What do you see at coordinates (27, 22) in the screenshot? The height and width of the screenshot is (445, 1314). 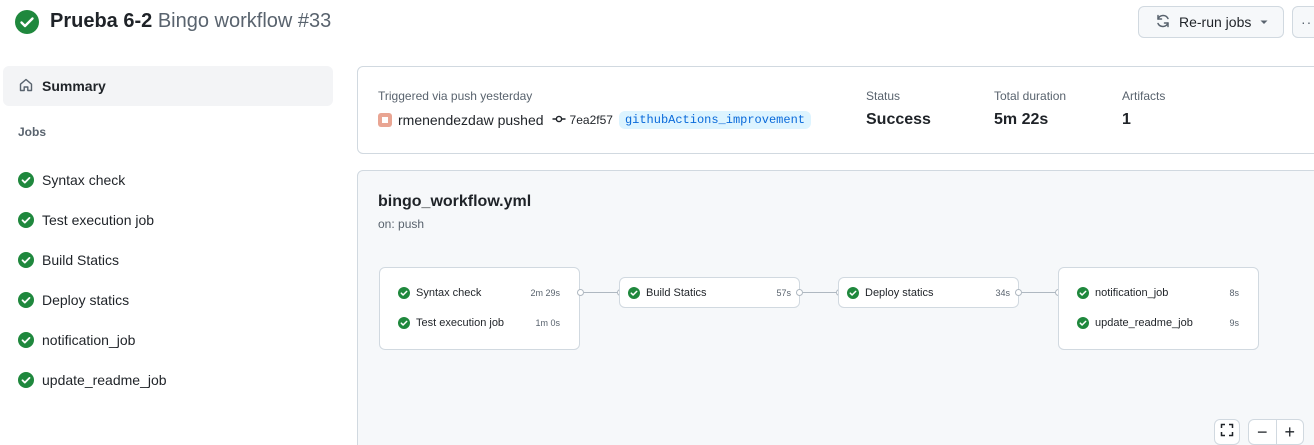 I see `success-check-icon` at bounding box center [27, 22].